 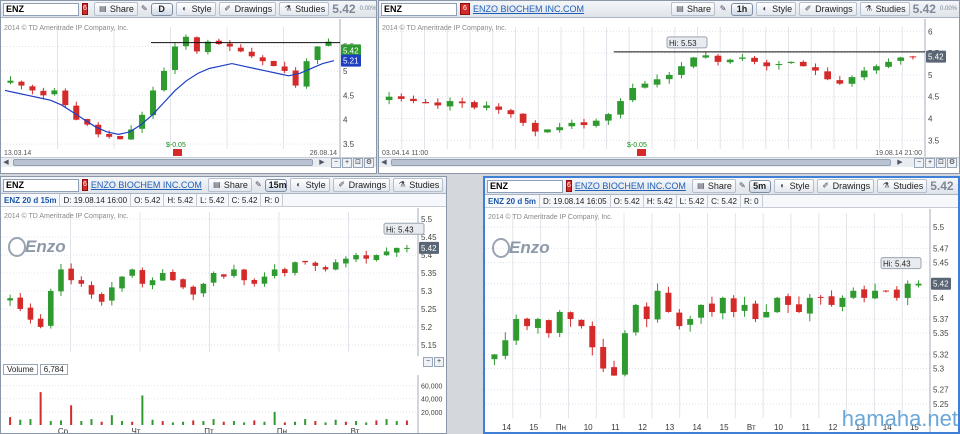 What do you see at coordinates (696, 427) in the screenshot?
I see `x-tick-label: 14` at bounding box center [696, 427].